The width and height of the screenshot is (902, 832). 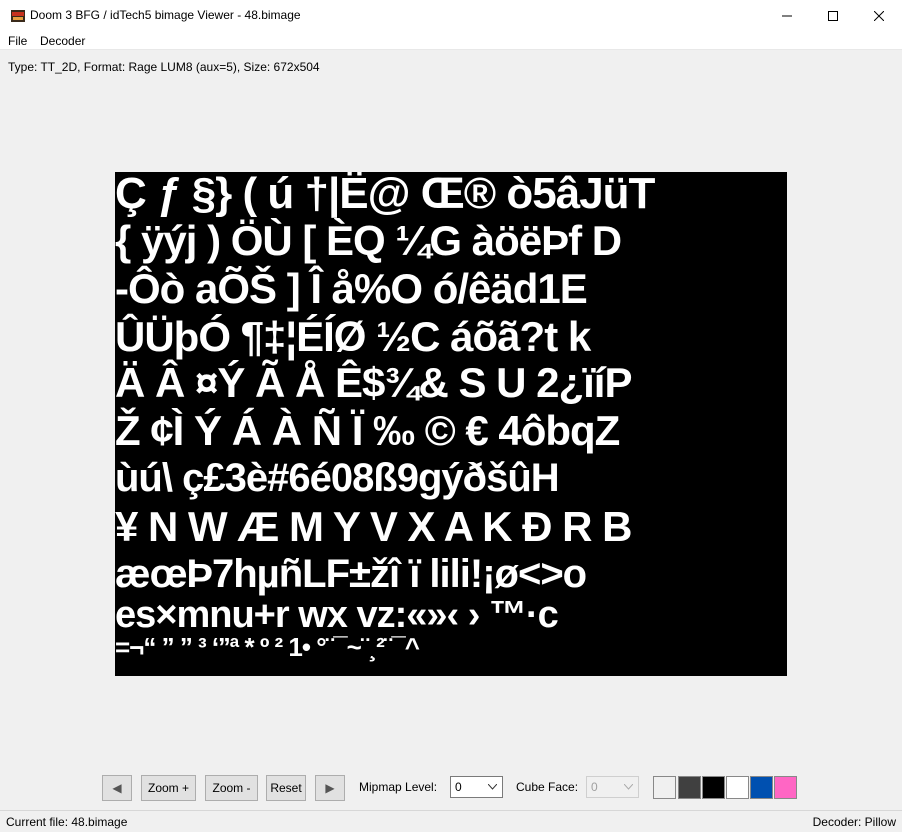 What do you see at coordinates (67, 822) in the screenshot?
I see `current-file-status: Current file: 48.bimage` at bounding box center [67, 822].